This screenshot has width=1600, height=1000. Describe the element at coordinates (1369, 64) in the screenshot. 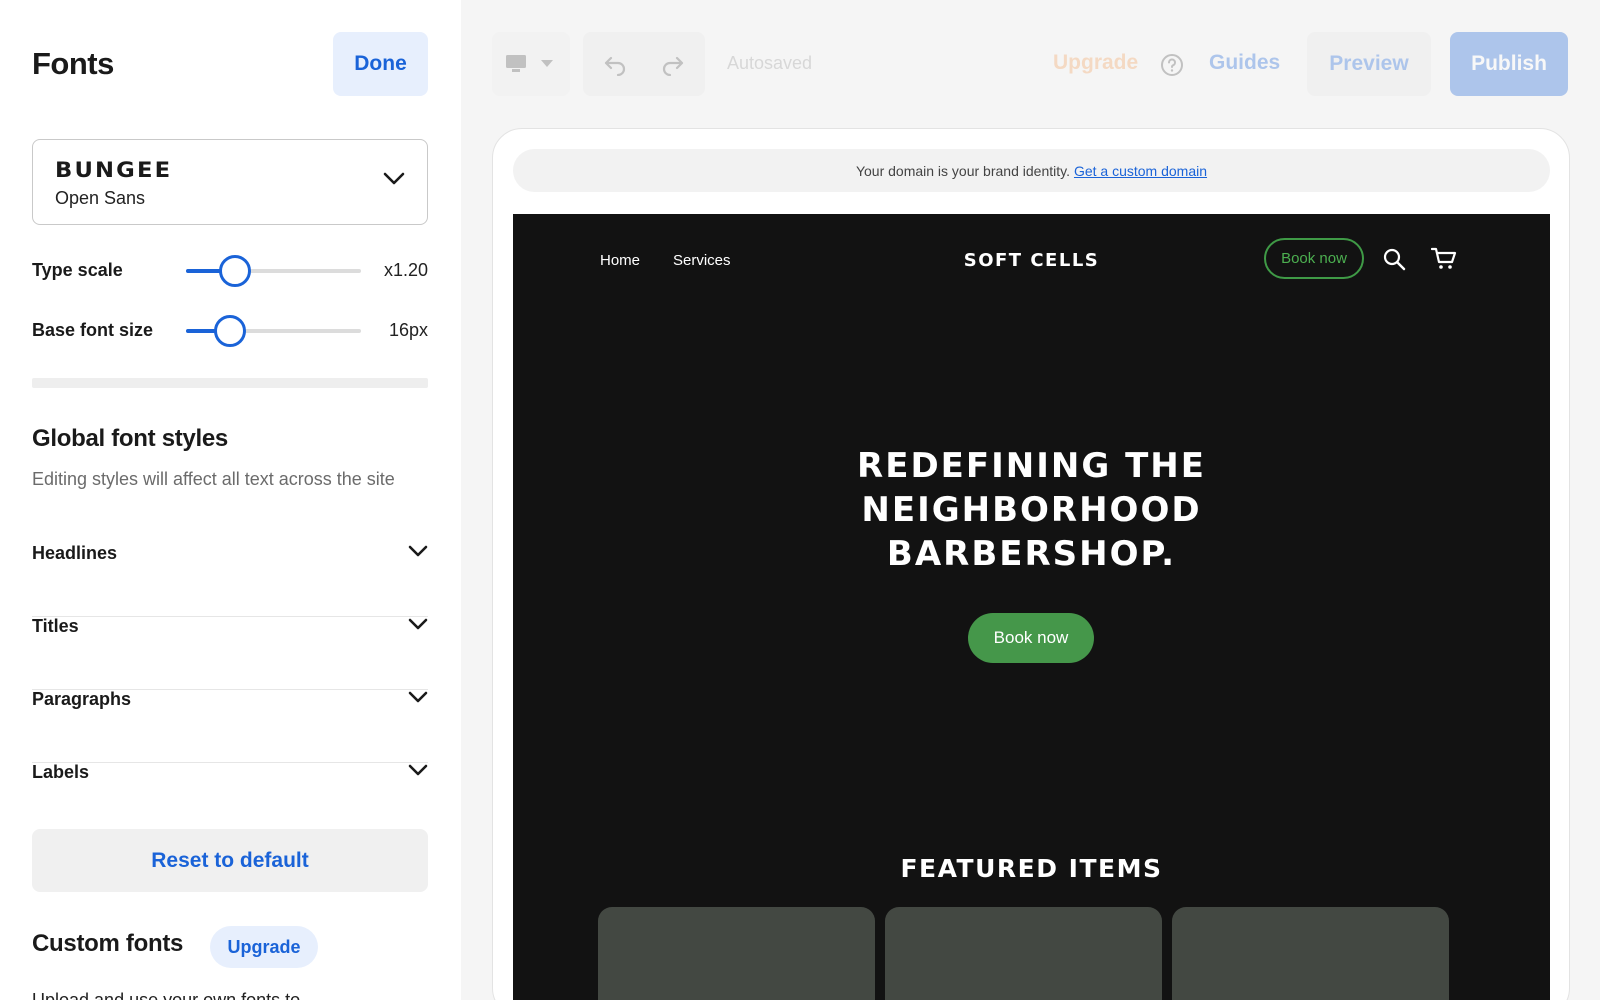

I see `preview-button: Preview` at that location.